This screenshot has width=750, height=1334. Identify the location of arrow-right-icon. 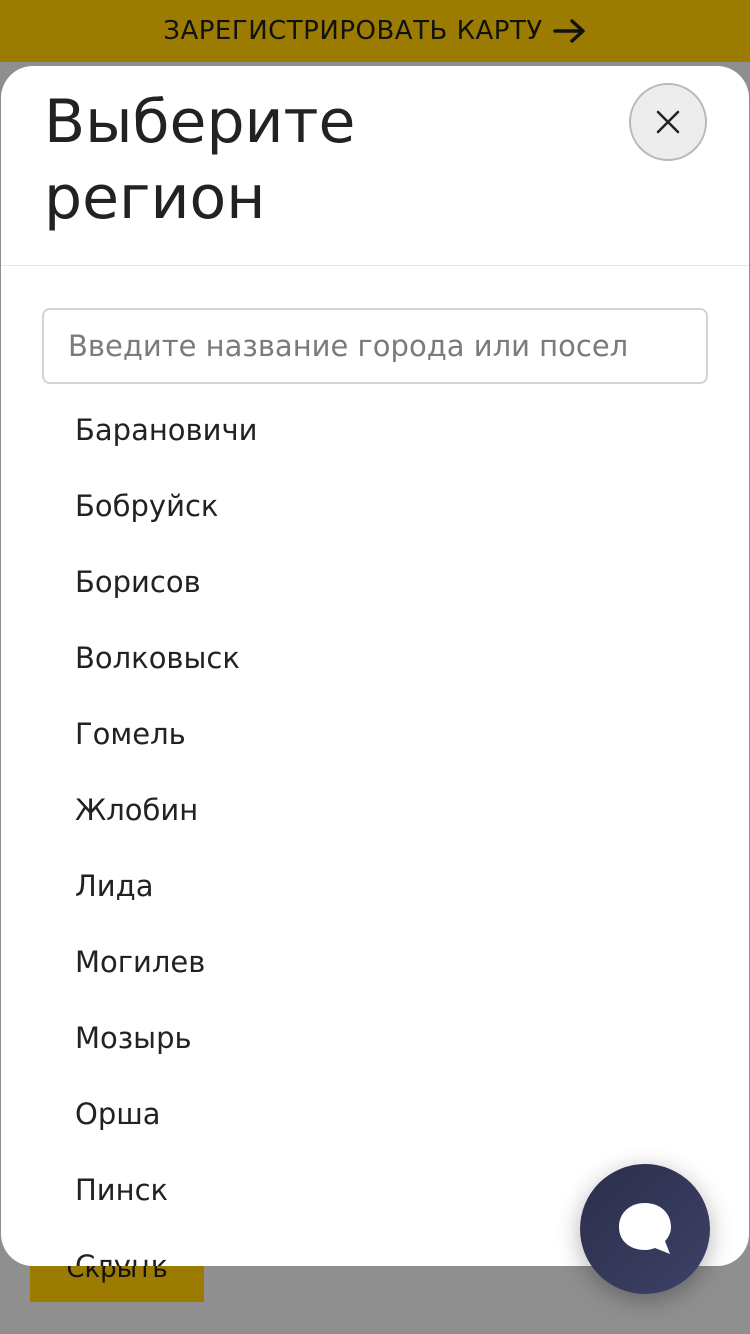
(569, 31).